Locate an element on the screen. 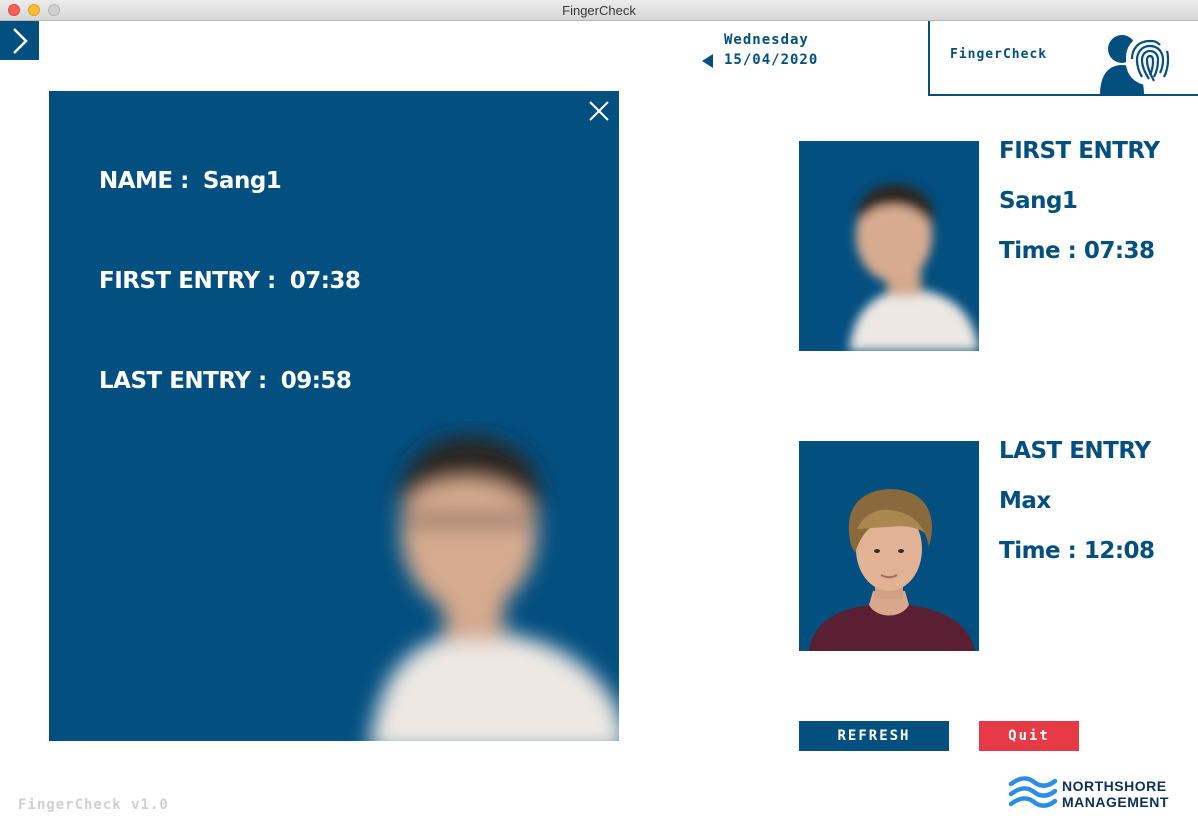 The height and width of the screenshot is (821, 1198). first-entry-avatar is located at coordinates (914, 267).